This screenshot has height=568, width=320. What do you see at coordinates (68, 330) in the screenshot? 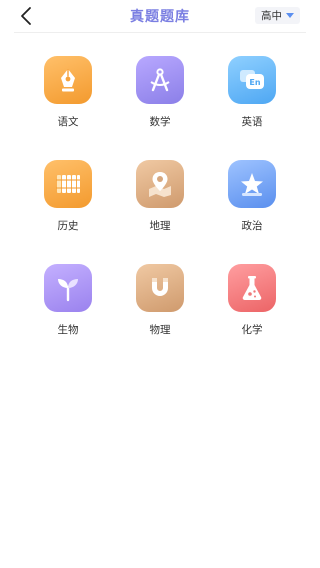
I see `subject-label: 生物` at bounding box center [68, 330].